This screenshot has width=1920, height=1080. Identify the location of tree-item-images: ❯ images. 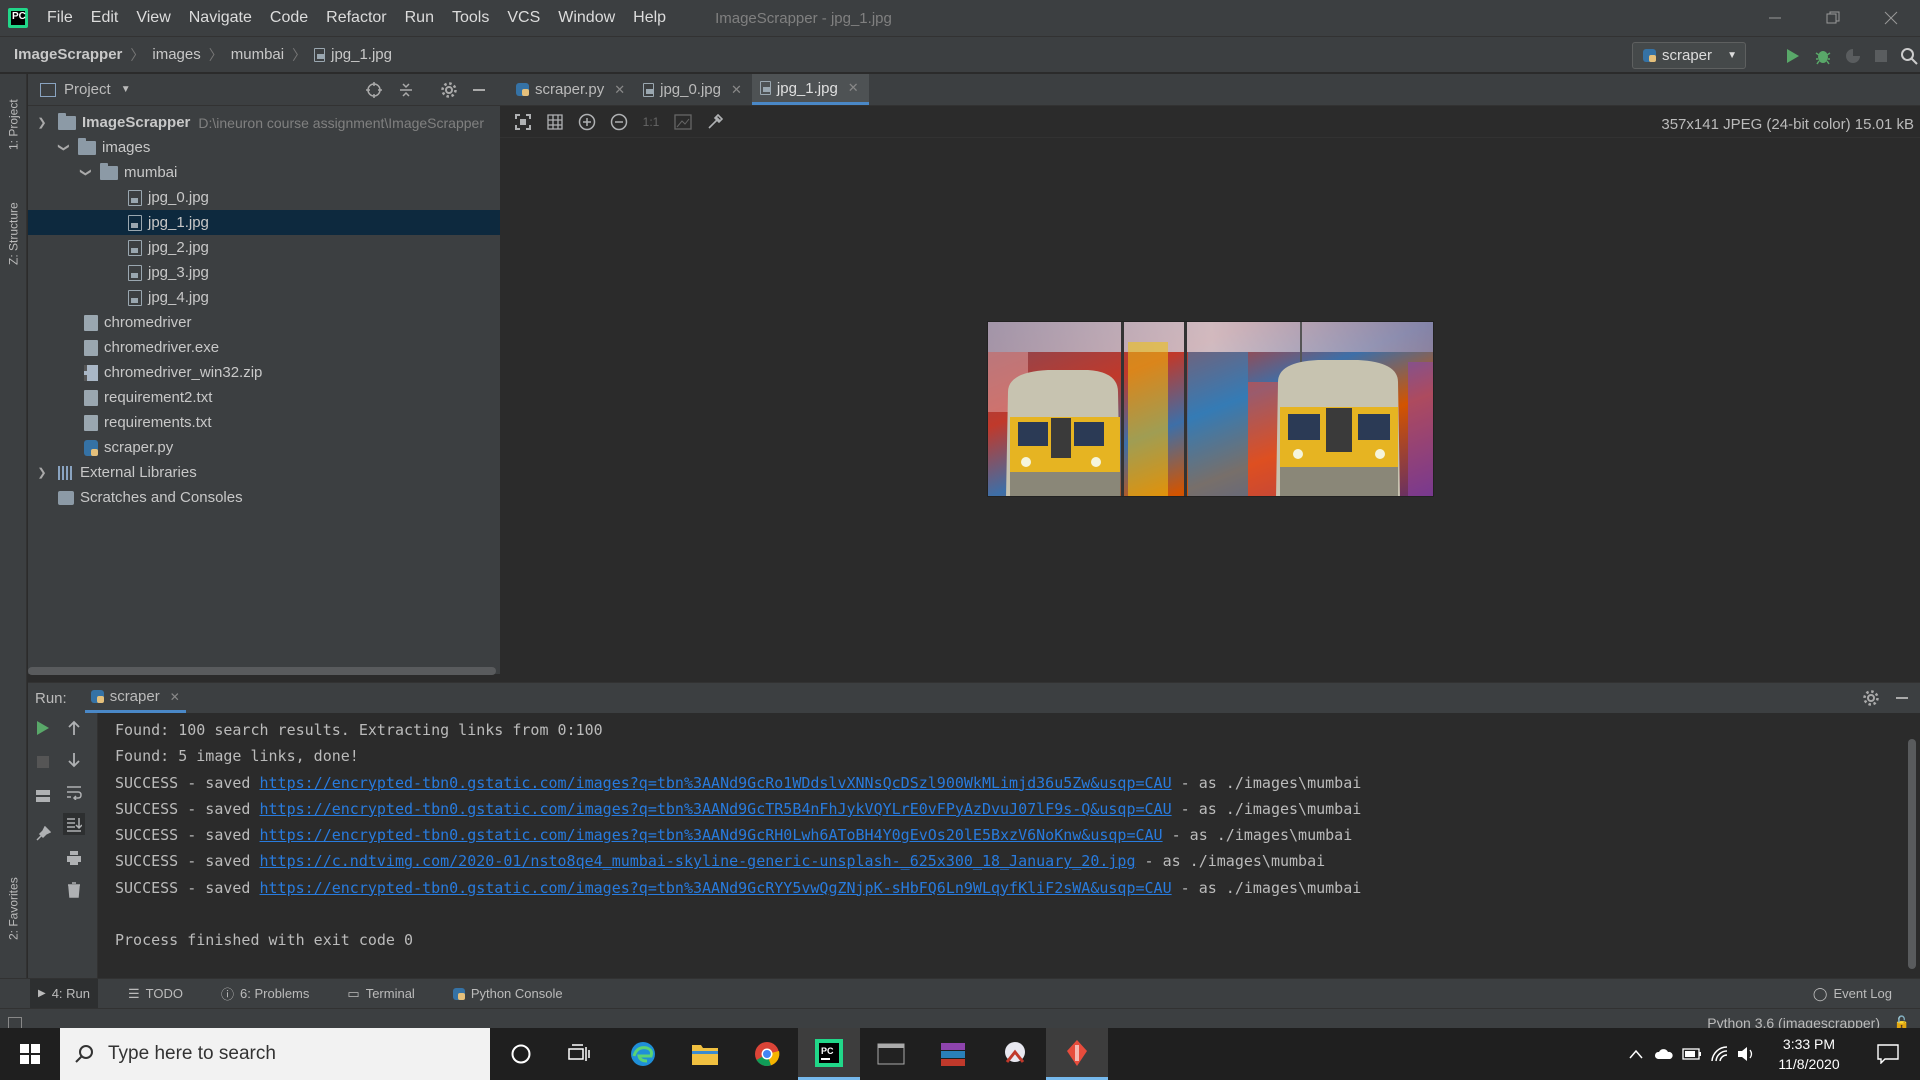
(264, 147).